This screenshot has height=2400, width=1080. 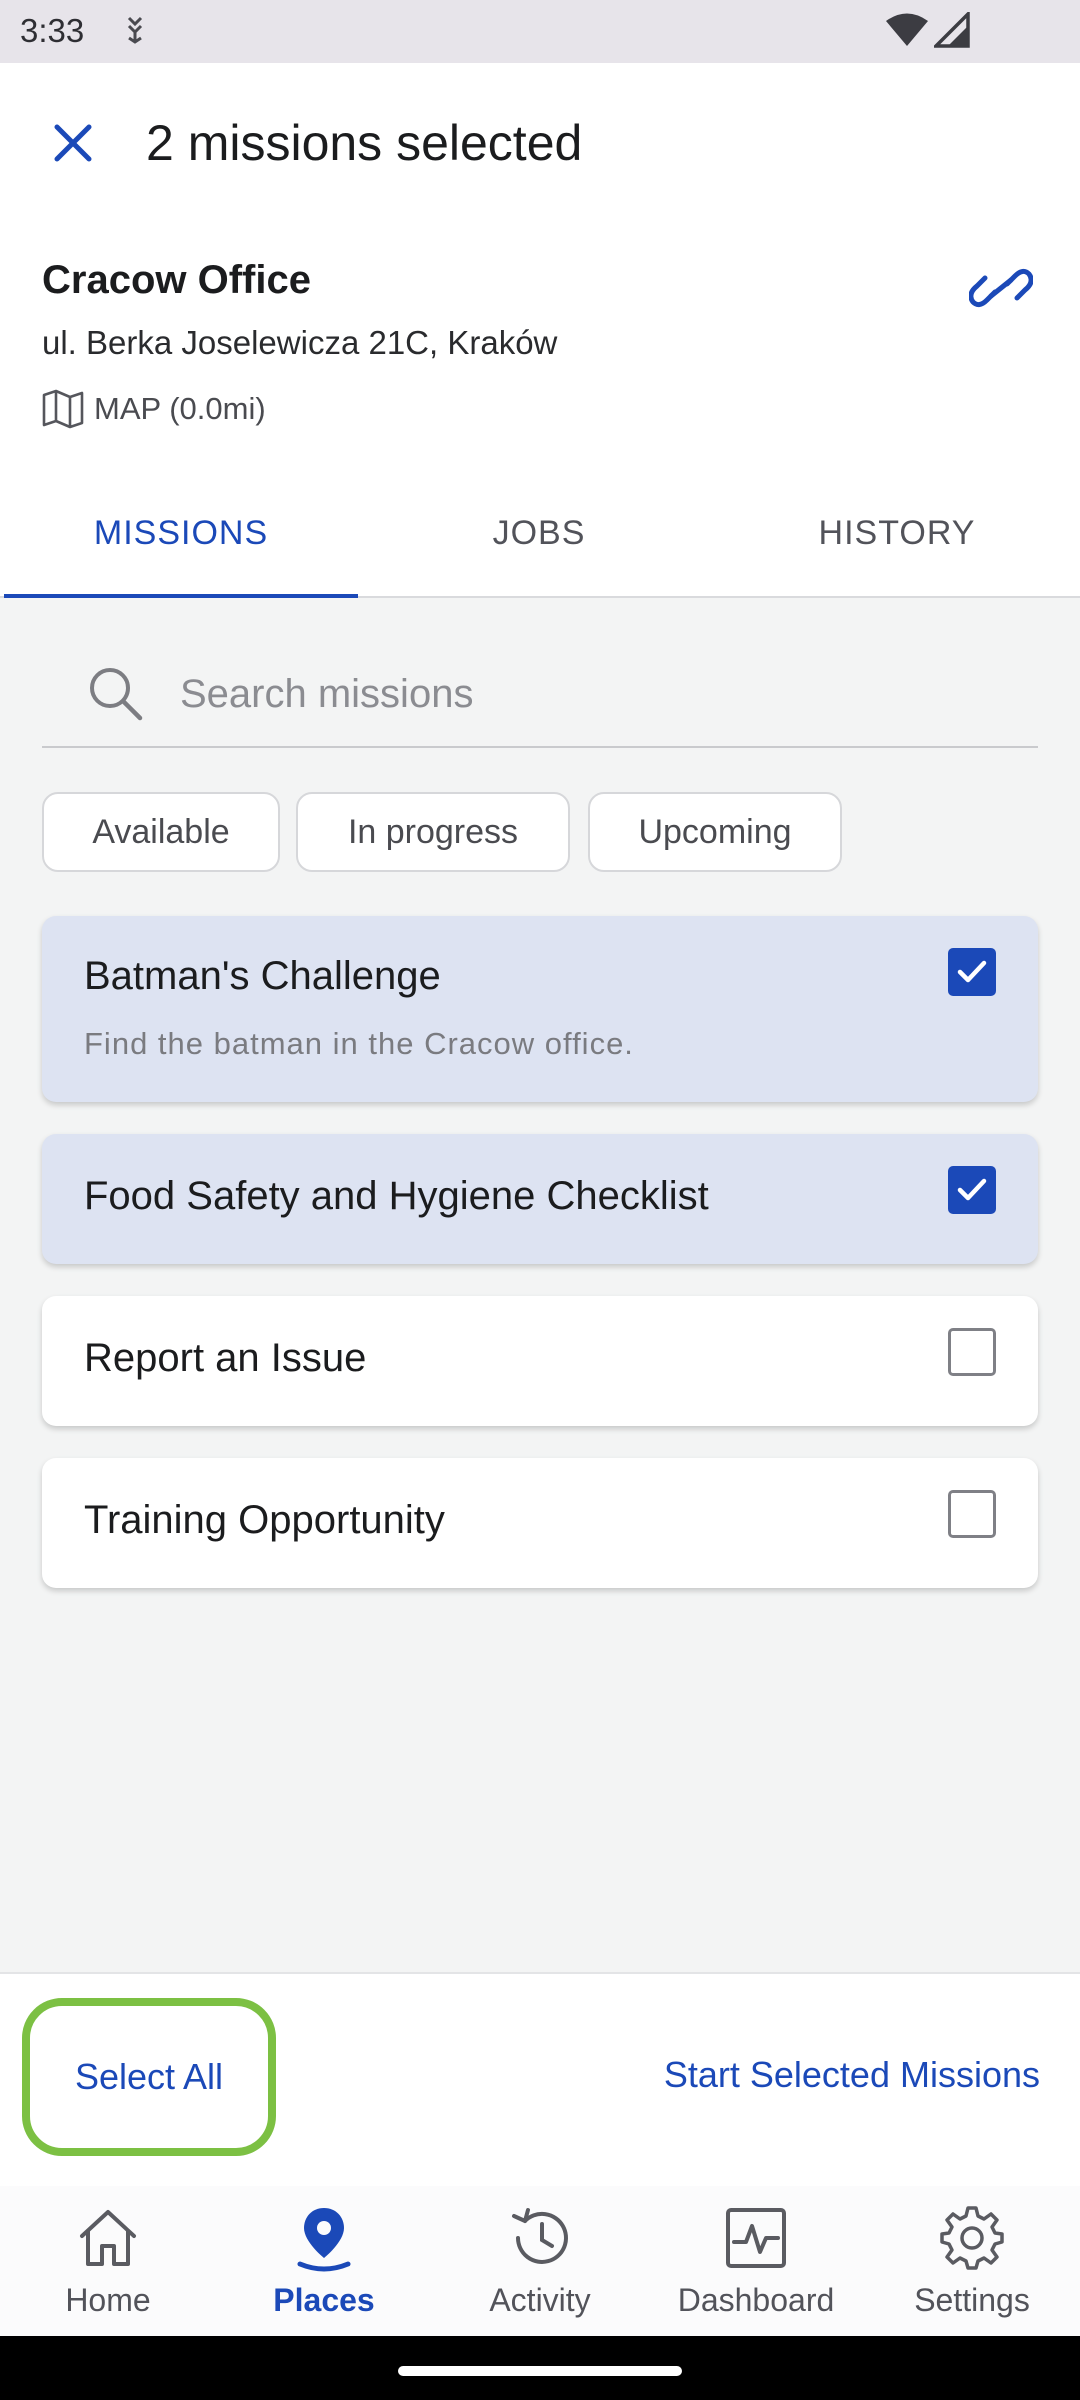 I want to click on selection-action-bar: Select All Start Selected Missions, so click(x=540, y=2079).